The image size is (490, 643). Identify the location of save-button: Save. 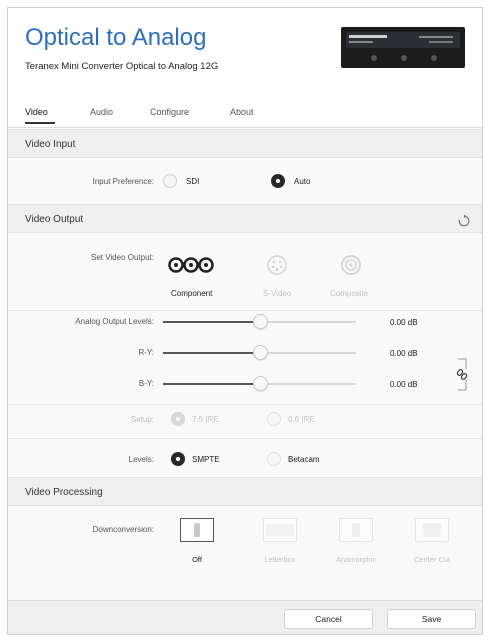
(431, 619).